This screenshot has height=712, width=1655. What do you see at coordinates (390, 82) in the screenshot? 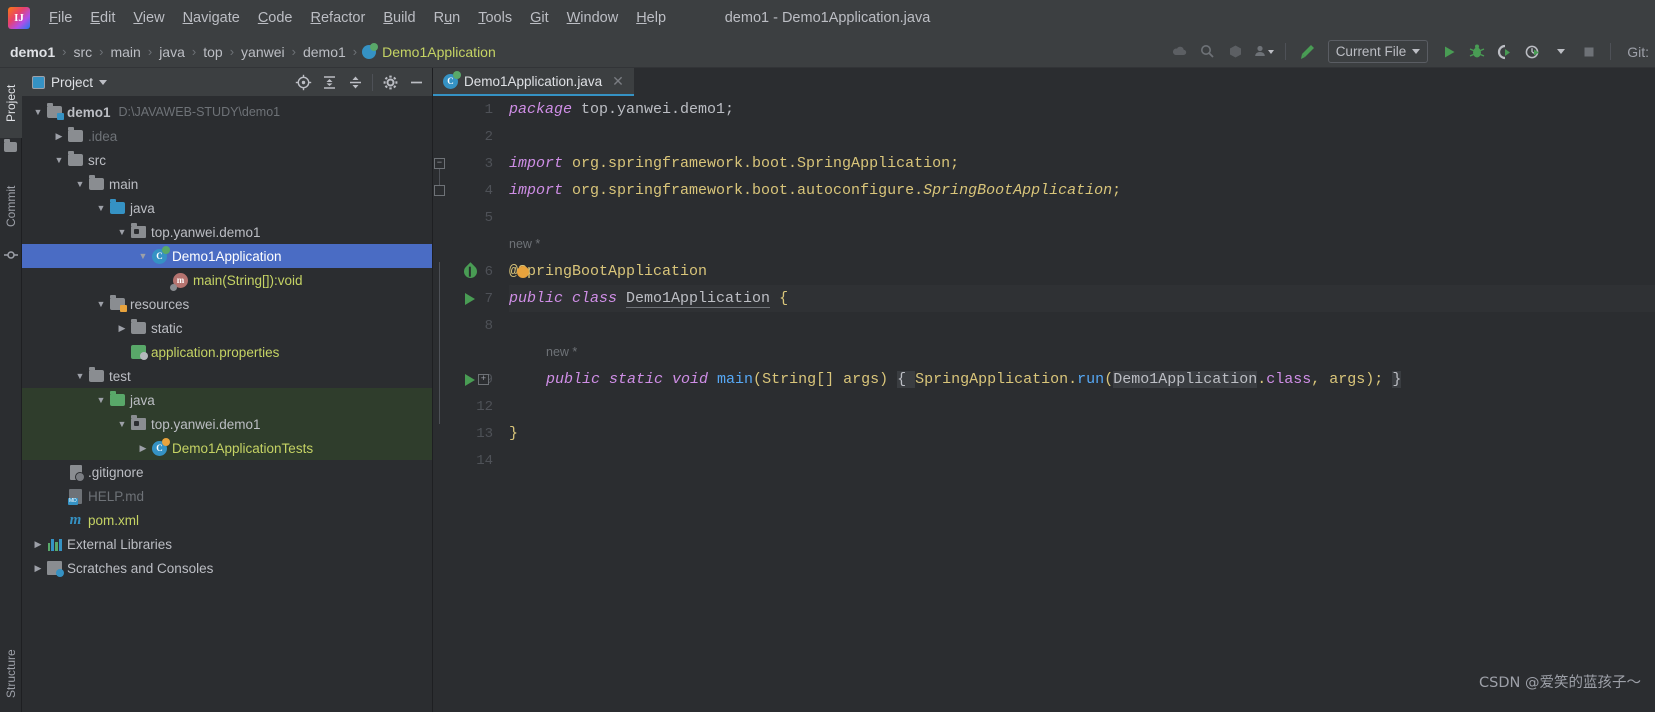
I see `settings-gear-icon` at bounding box center [390, 82].